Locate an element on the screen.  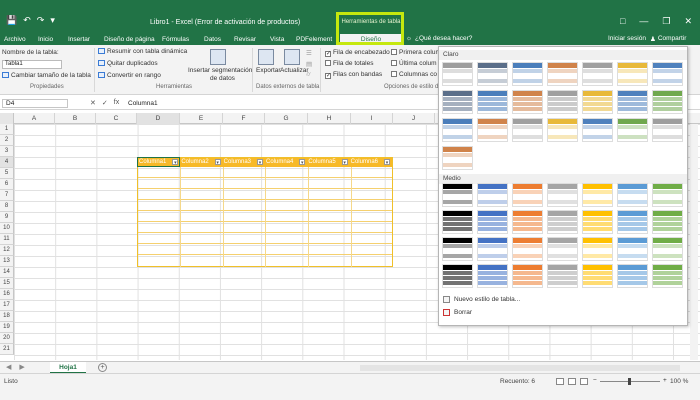
row-header: 9 is located at coordinates (7, 217).